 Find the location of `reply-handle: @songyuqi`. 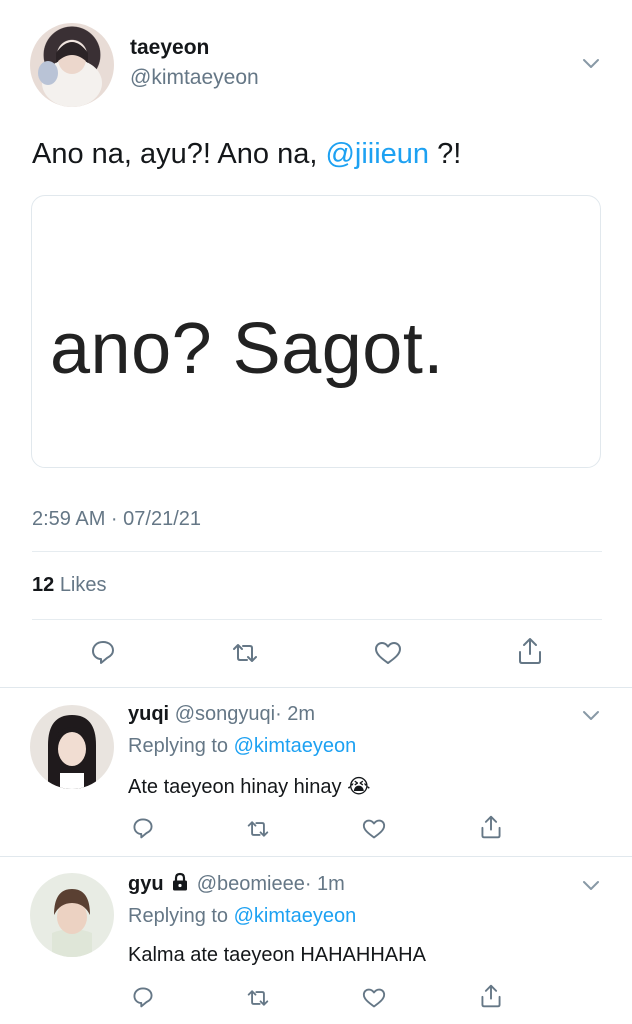

reply-handle: @songyuqi is located at coordinates (225, 714).